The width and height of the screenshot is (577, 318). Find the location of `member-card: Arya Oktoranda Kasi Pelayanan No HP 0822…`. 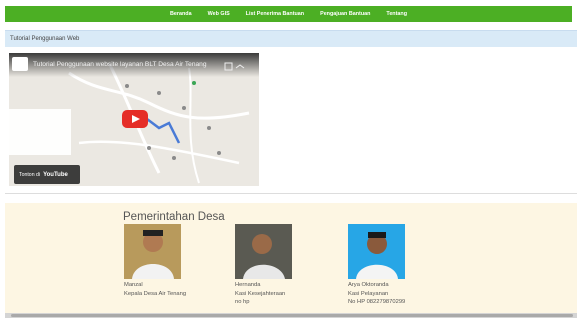

member-card: Arya Oktoranda Kasi Pelayanan No HP 0822… is located at coordinates (393, 265).